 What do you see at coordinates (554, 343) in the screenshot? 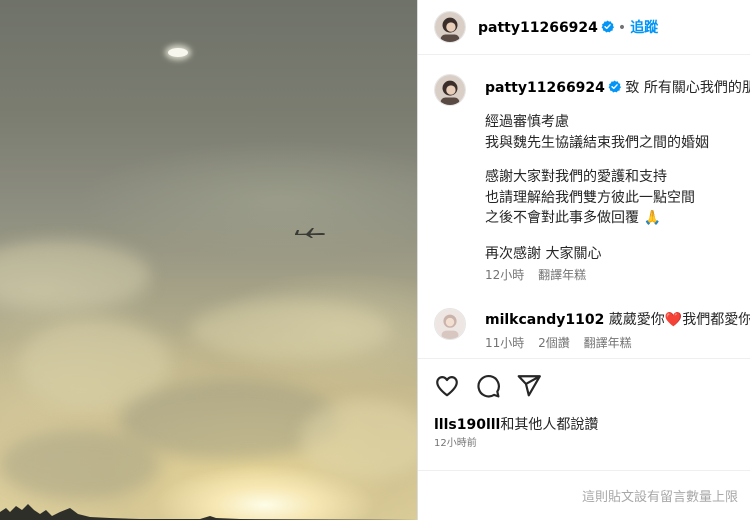
I see `comment-likes: 2個讚` at bounding box center [554, 343].